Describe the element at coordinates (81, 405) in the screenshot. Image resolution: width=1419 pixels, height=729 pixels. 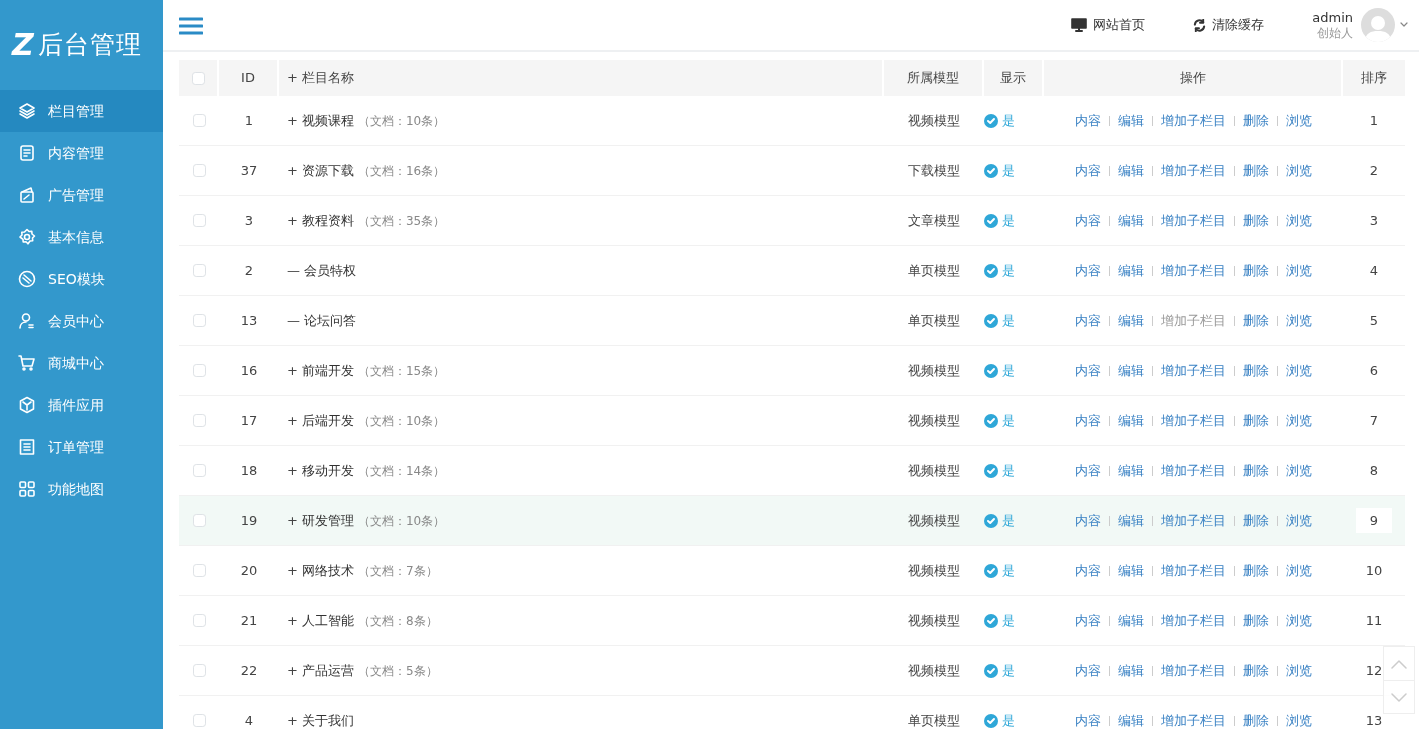
I see `sidebar-item: 插件应用` at that location.